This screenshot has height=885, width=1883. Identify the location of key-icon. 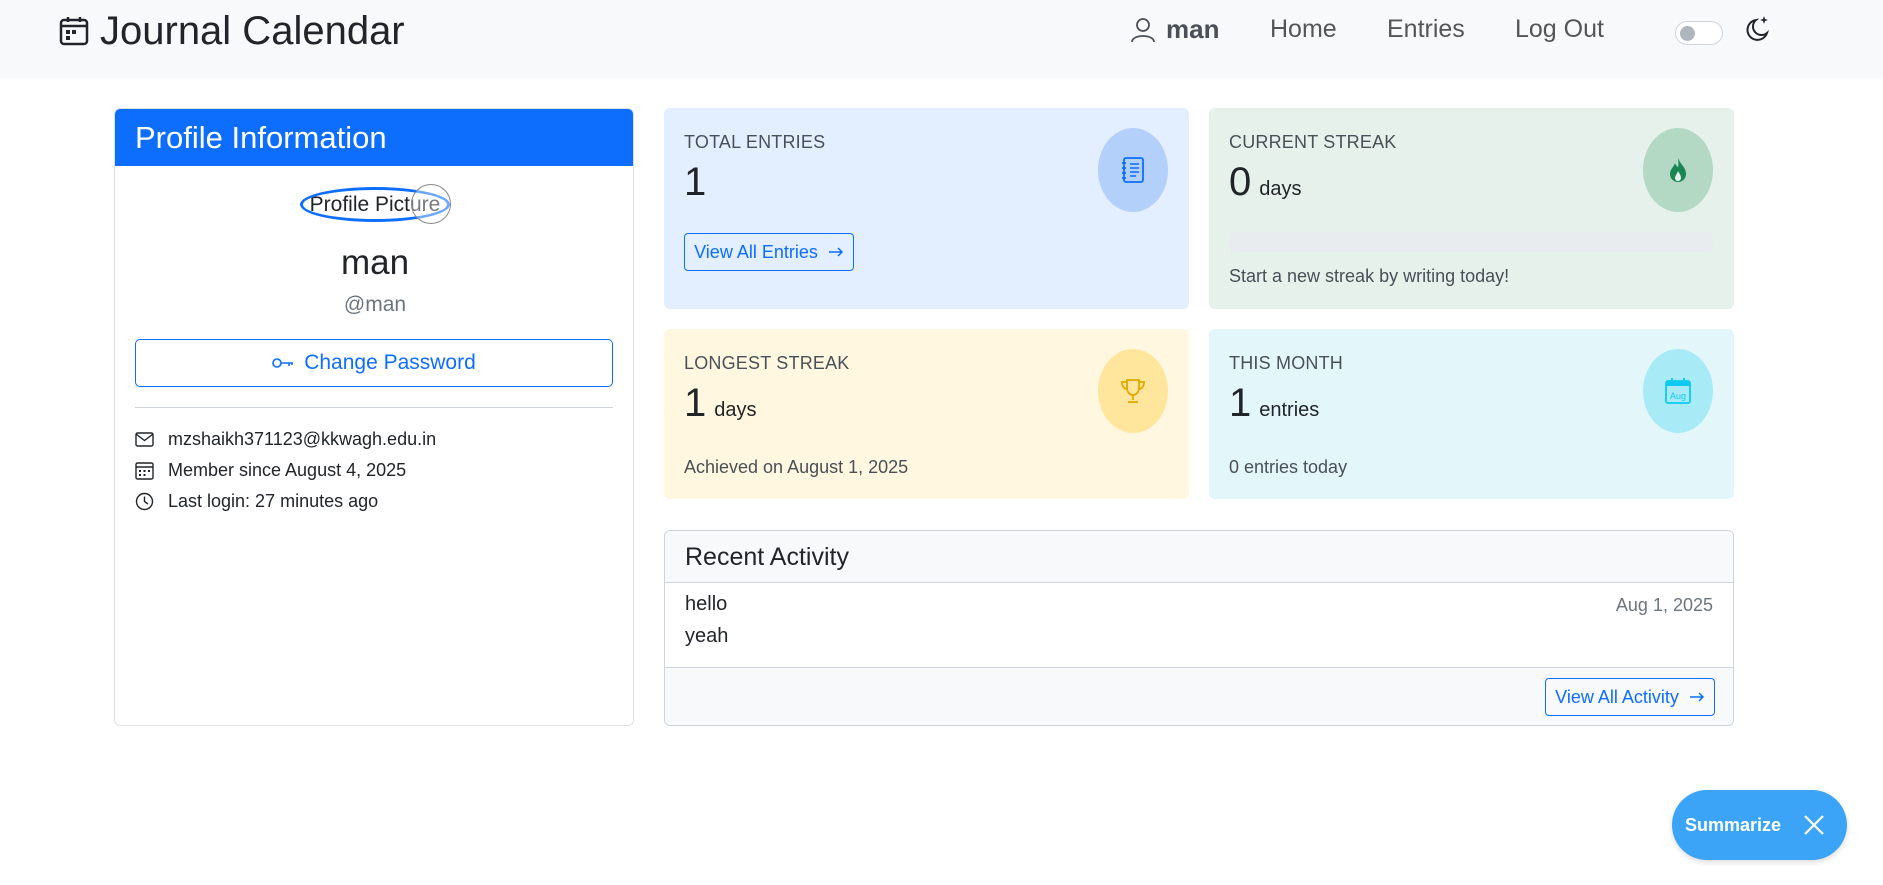
(283, 363).